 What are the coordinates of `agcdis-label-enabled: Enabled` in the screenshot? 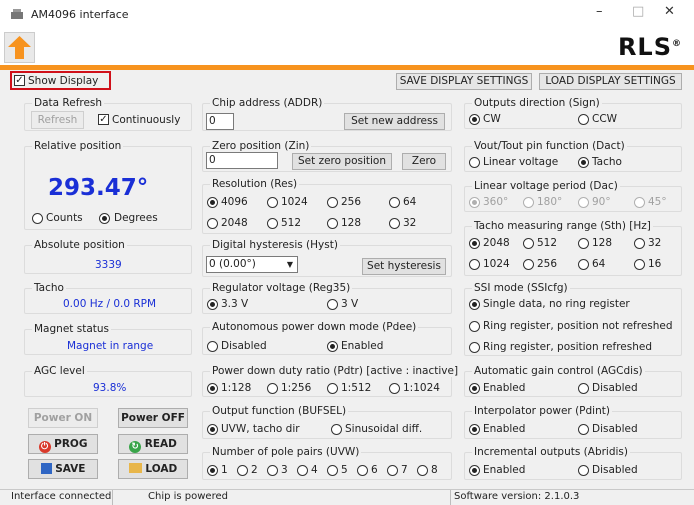 It's located at (504, 388).